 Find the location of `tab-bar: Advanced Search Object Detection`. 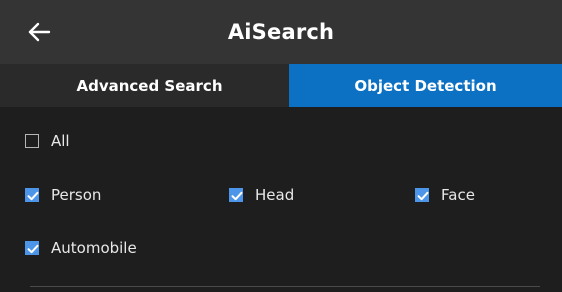

tab-bar: Advanced Search Object Detection is located at coordinates (281, 85).